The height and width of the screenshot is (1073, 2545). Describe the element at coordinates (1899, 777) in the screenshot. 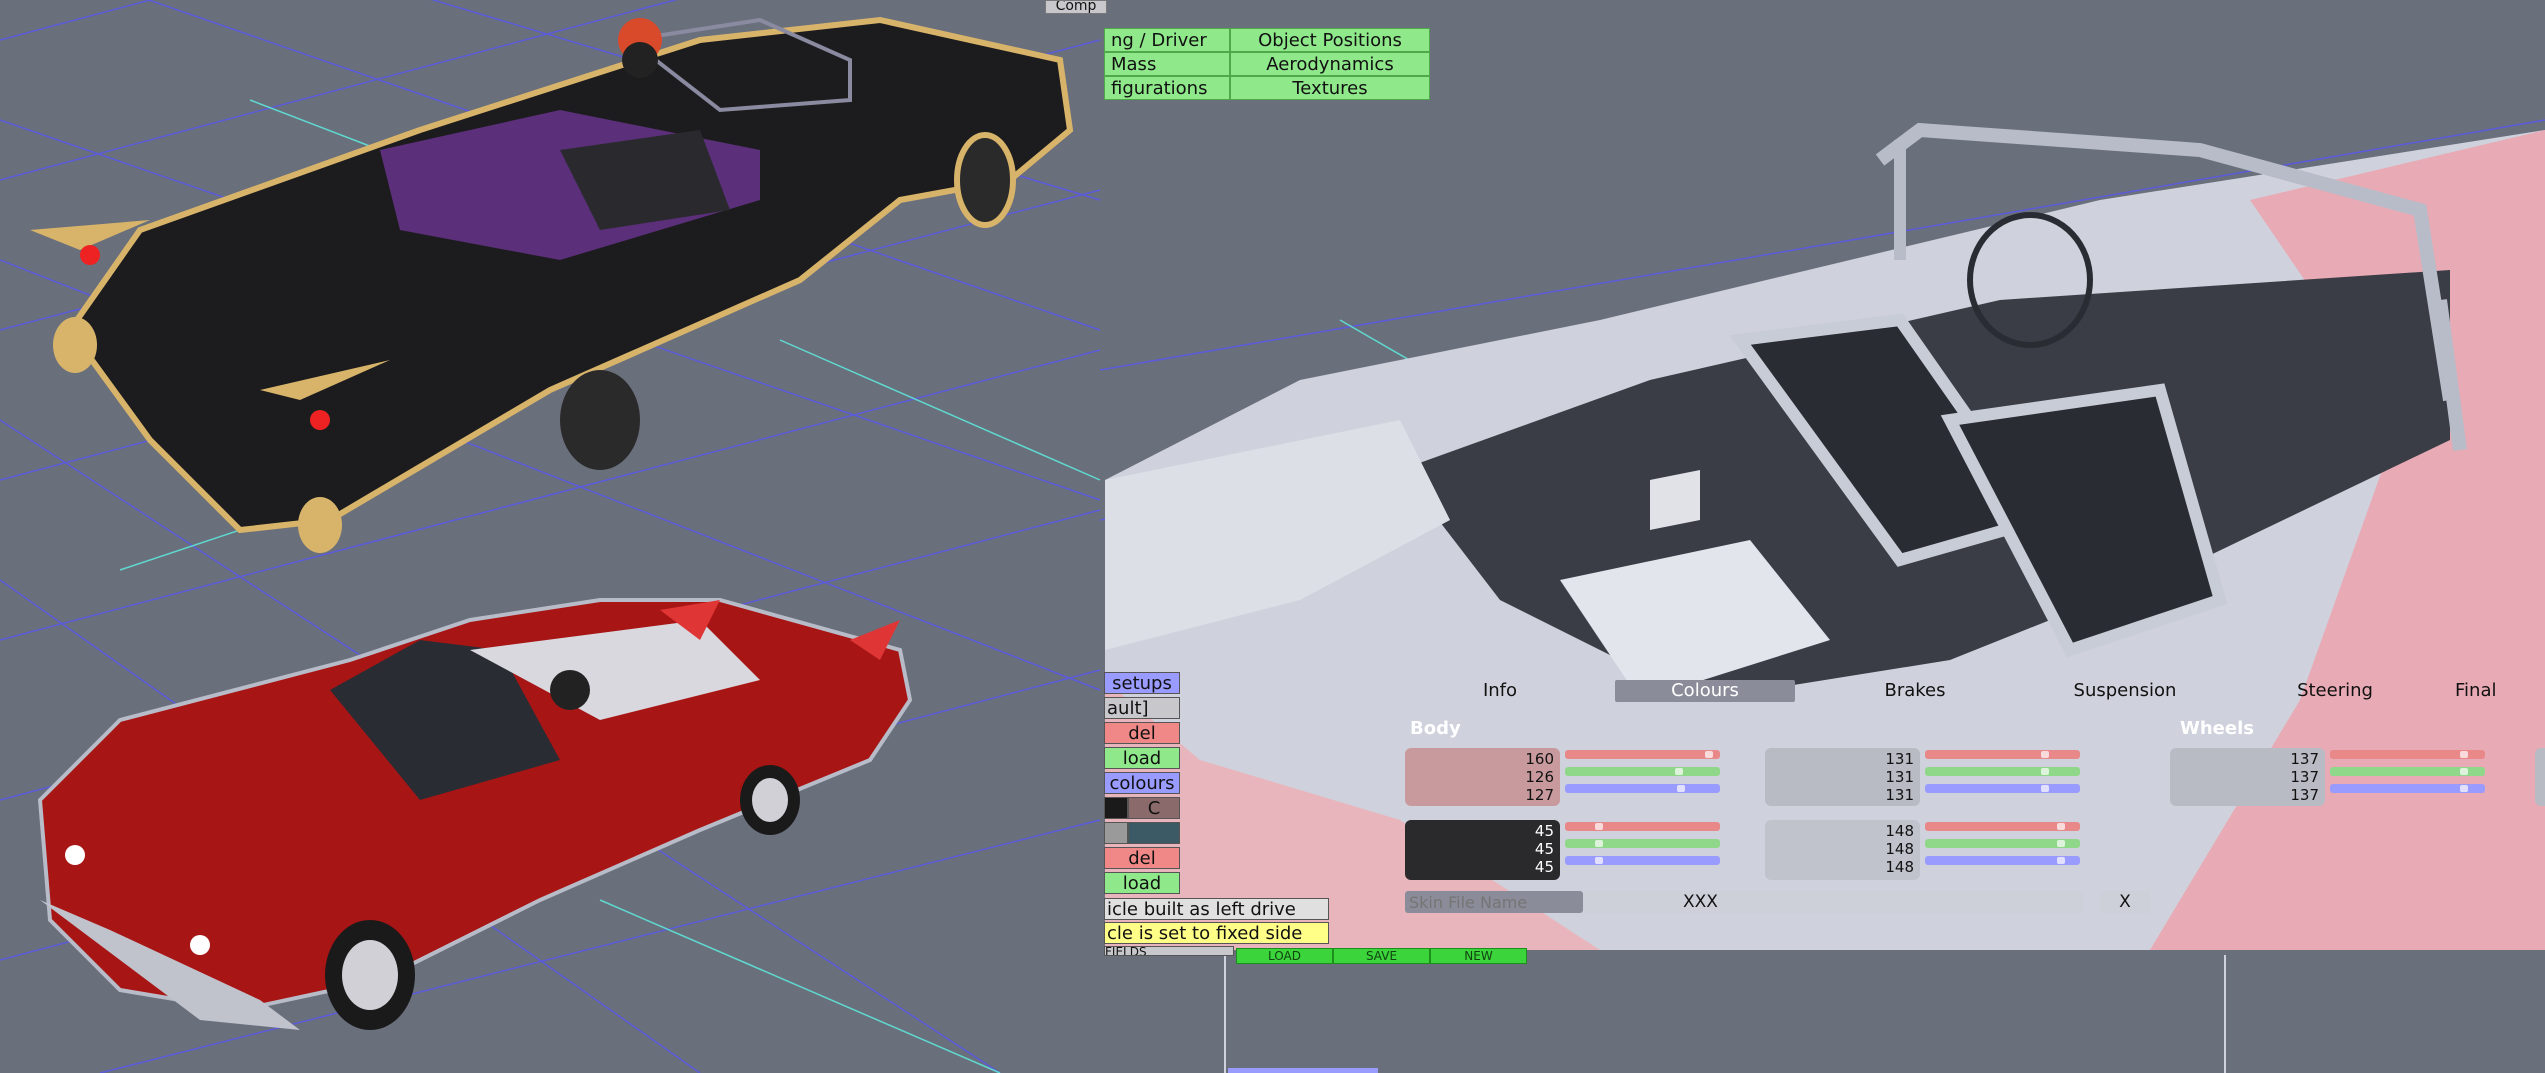

I see `body-second-g-value: 131` at that location.